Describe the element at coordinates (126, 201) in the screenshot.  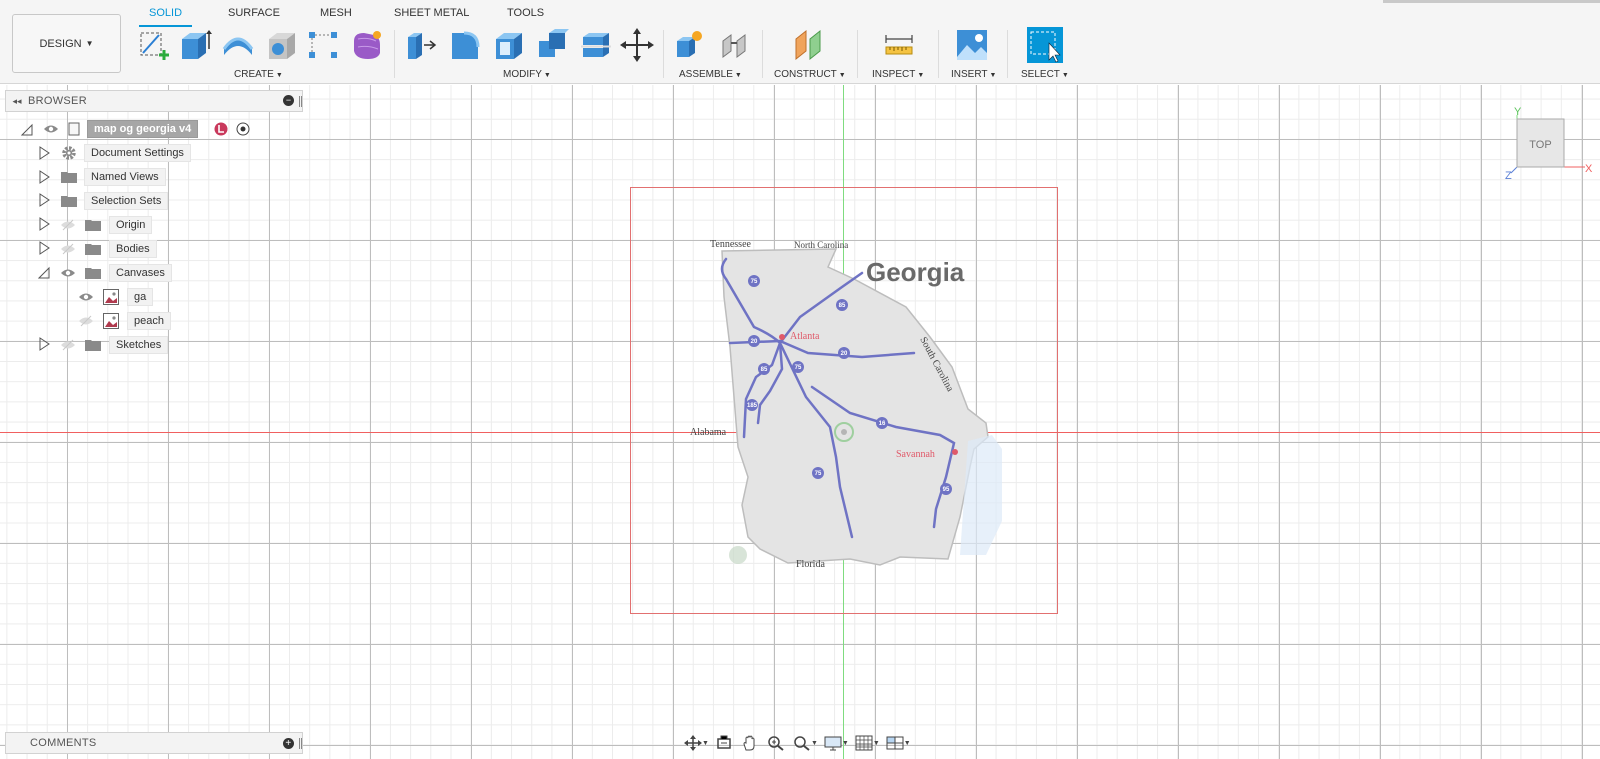
I see `browser-item-selection-sets: Selection Sets` at that location.